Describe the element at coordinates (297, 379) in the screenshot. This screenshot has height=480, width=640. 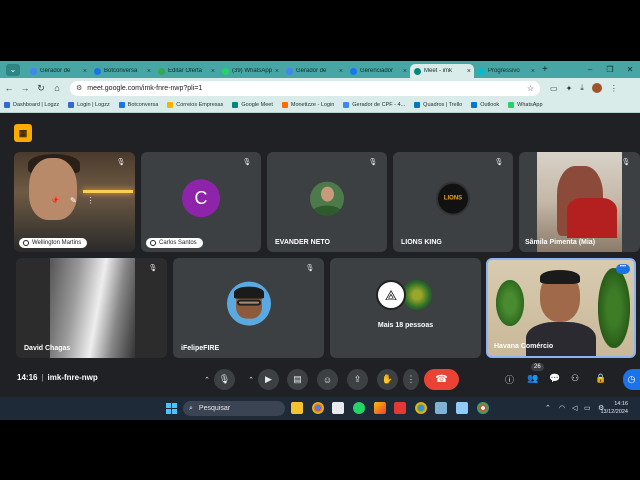
I see `captions-button: ▤` at that location.